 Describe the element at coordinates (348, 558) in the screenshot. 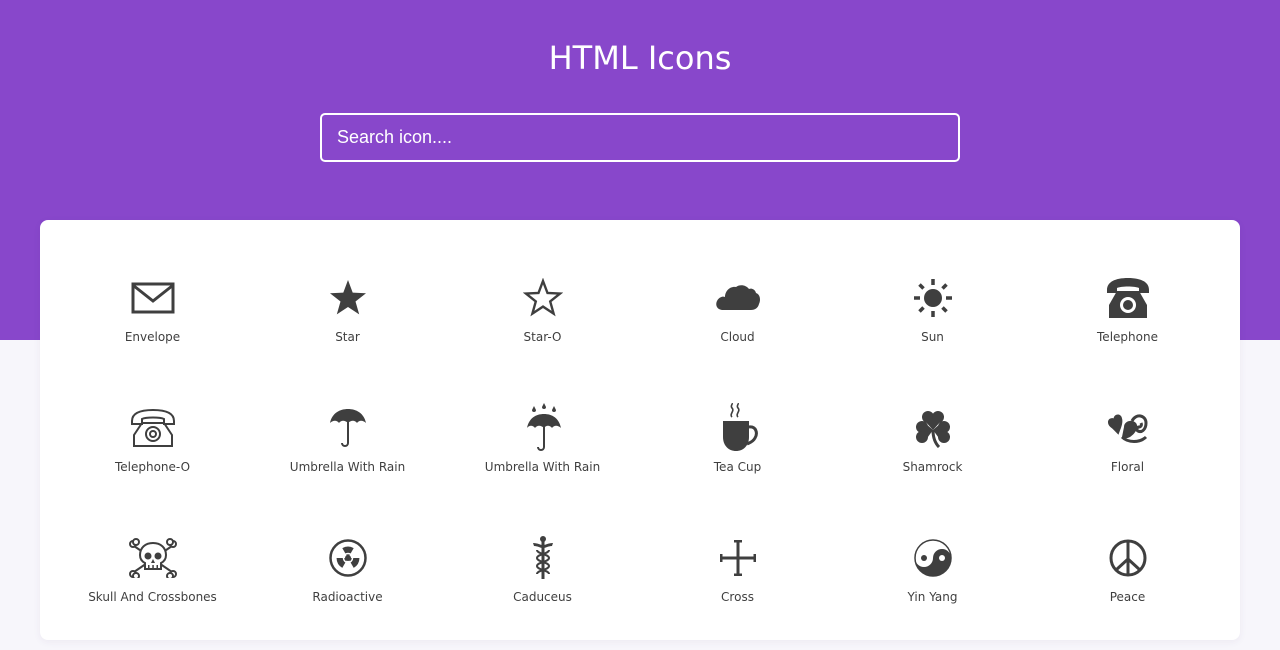

I see `radioactive-icon` at that location.